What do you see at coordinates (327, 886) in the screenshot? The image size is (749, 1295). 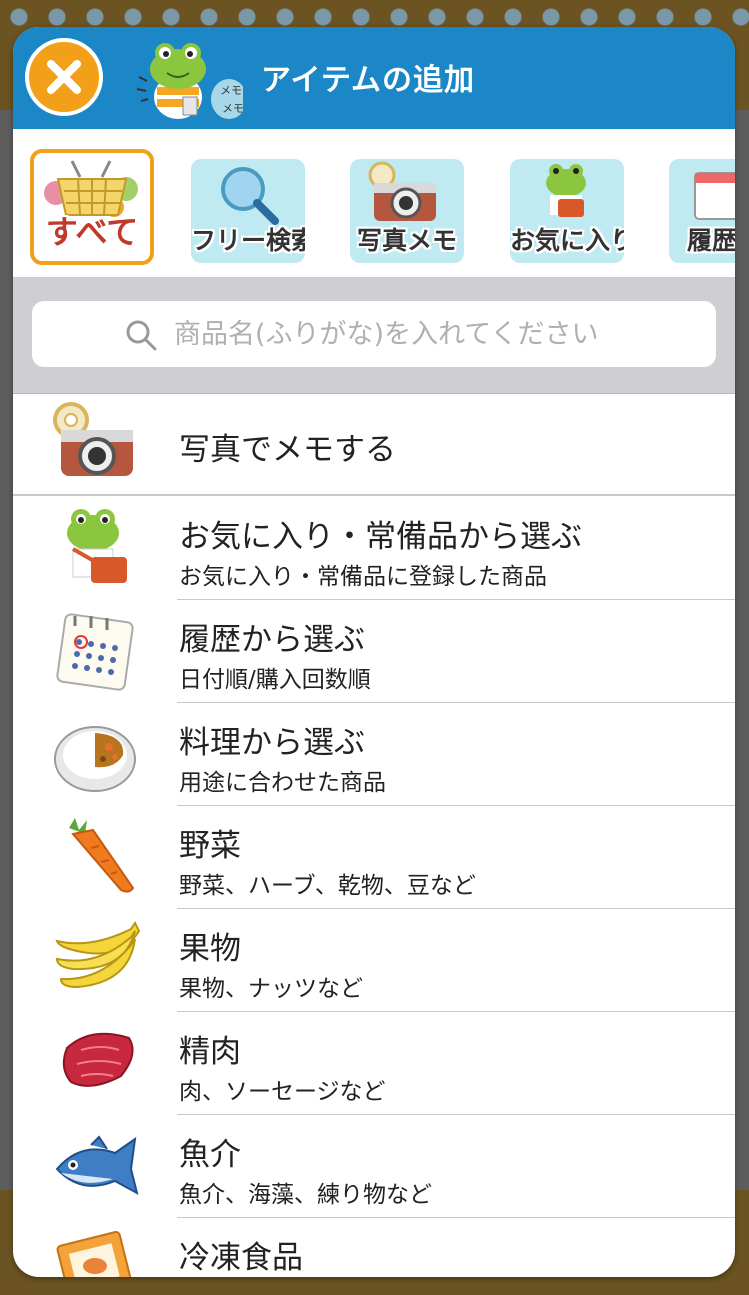 I see `list-item-subtitle: 野菜、ハーブ、乾物、豆など` at bounding box center [327, 886].